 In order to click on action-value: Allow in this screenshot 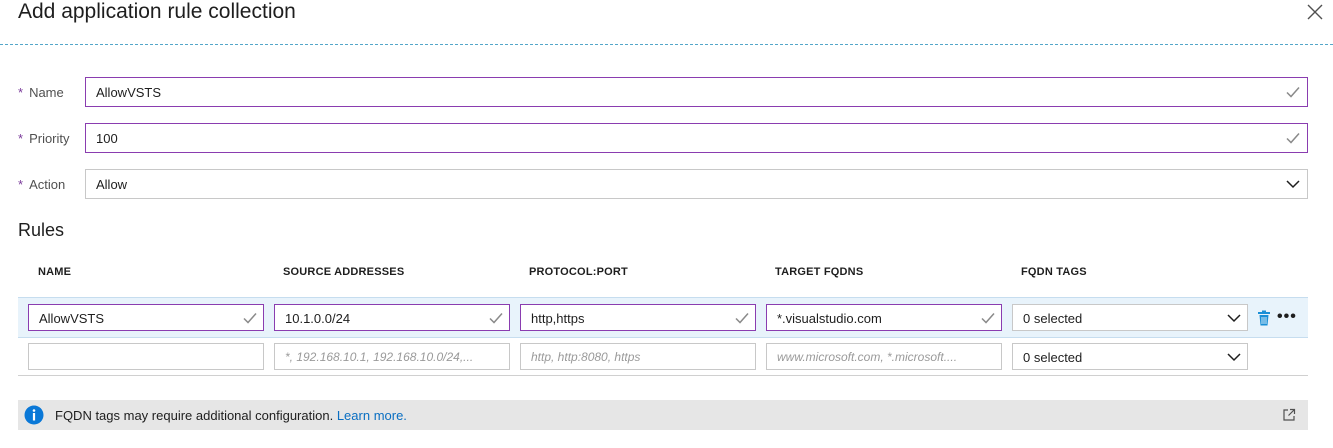, I will do `click(112, 184)`.